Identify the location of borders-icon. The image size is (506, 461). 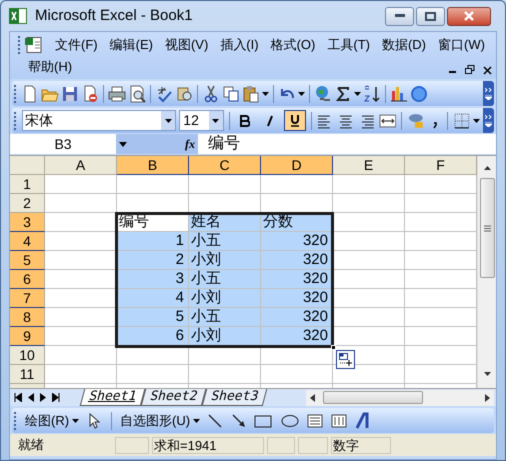
(461, 121).